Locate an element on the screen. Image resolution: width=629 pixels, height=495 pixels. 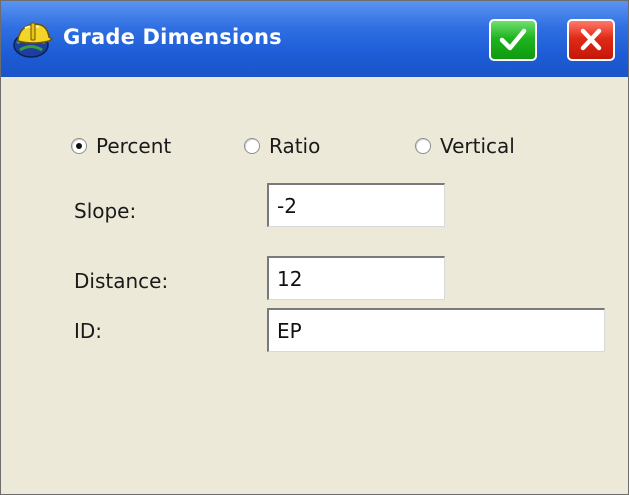
radio-ratio-circle is located at coordinates (252, 146).